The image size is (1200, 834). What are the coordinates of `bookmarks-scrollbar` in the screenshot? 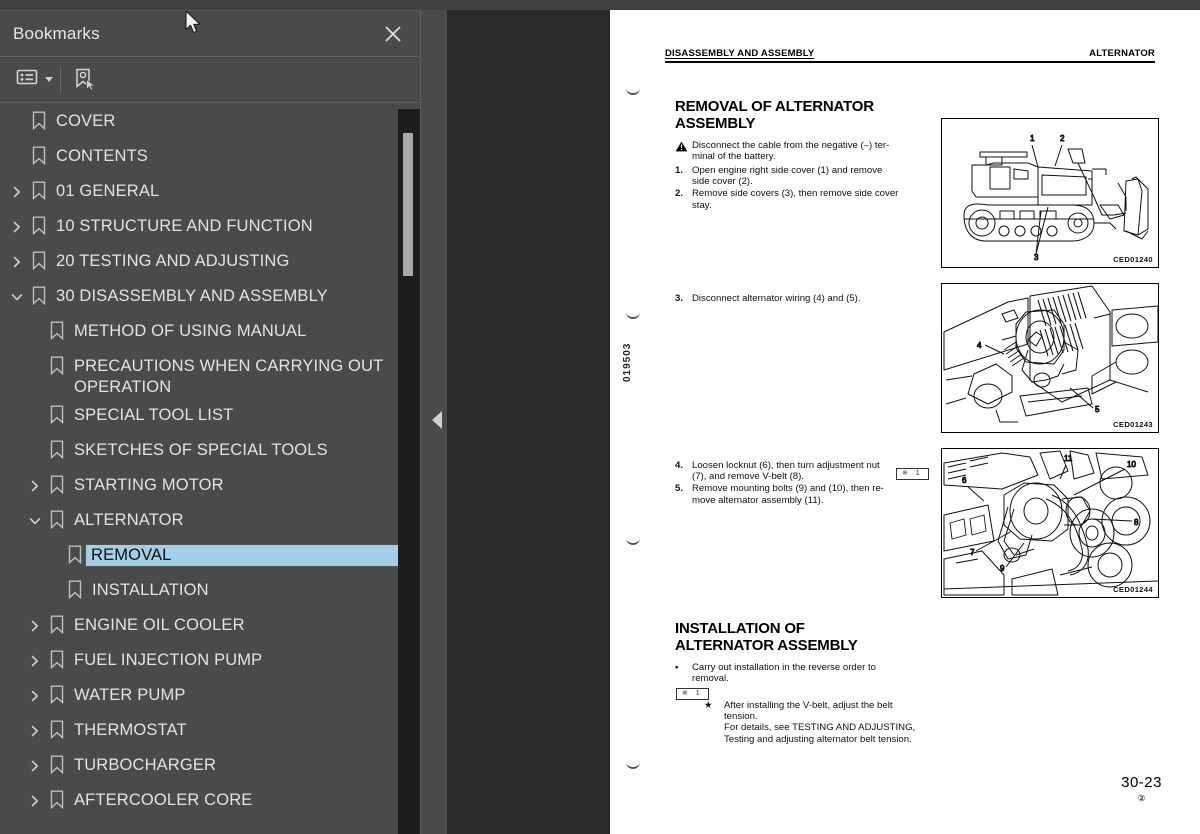 It's located at (409, 471).